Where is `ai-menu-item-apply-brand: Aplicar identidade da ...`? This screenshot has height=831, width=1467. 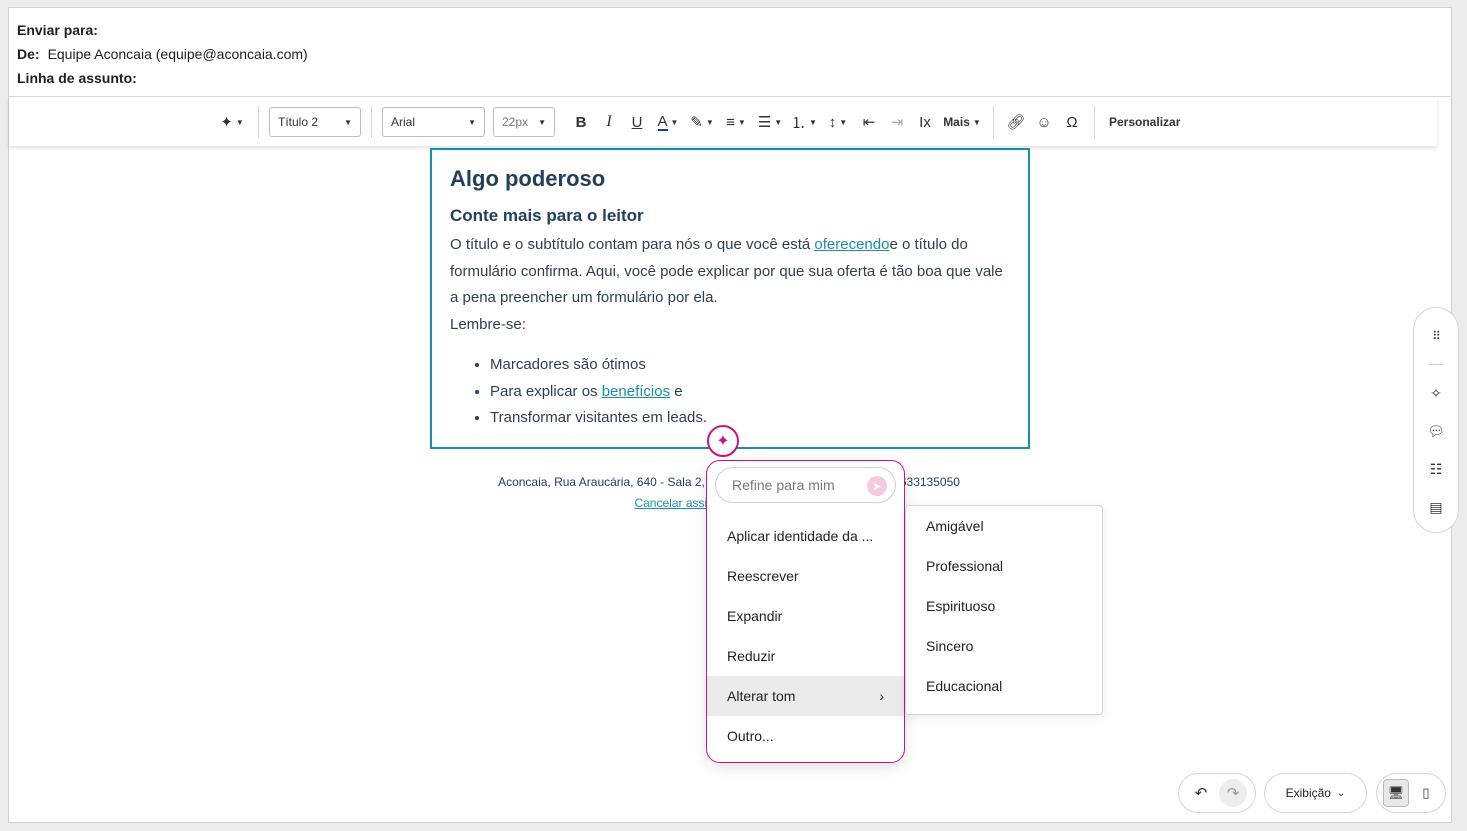 ai-menu-item-apply-brand: Aplicar identidade da ... is located at coordinates (805, 536).